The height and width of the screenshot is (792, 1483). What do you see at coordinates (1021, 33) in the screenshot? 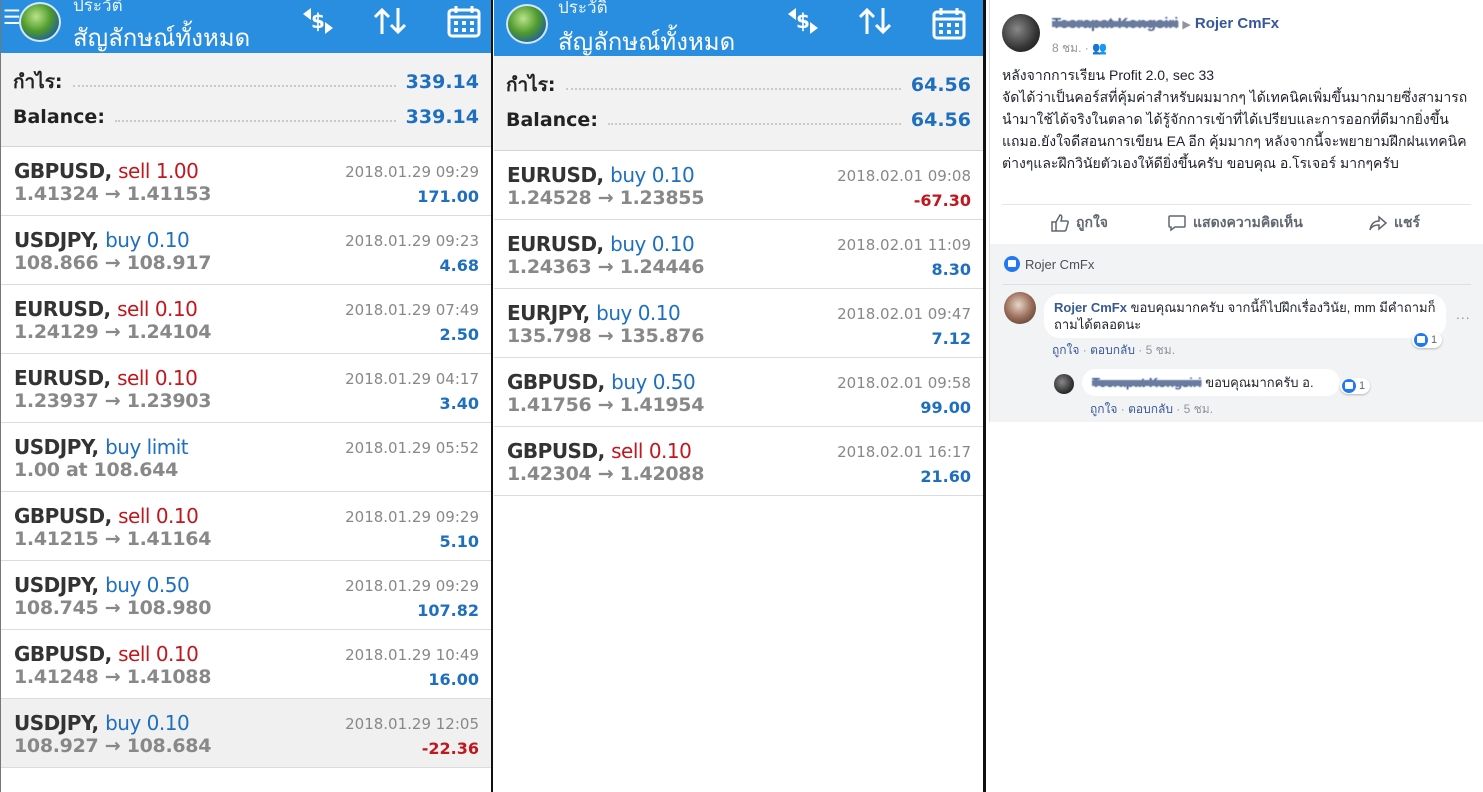
I see `author-avatar` at bounding box center [1021, 33].